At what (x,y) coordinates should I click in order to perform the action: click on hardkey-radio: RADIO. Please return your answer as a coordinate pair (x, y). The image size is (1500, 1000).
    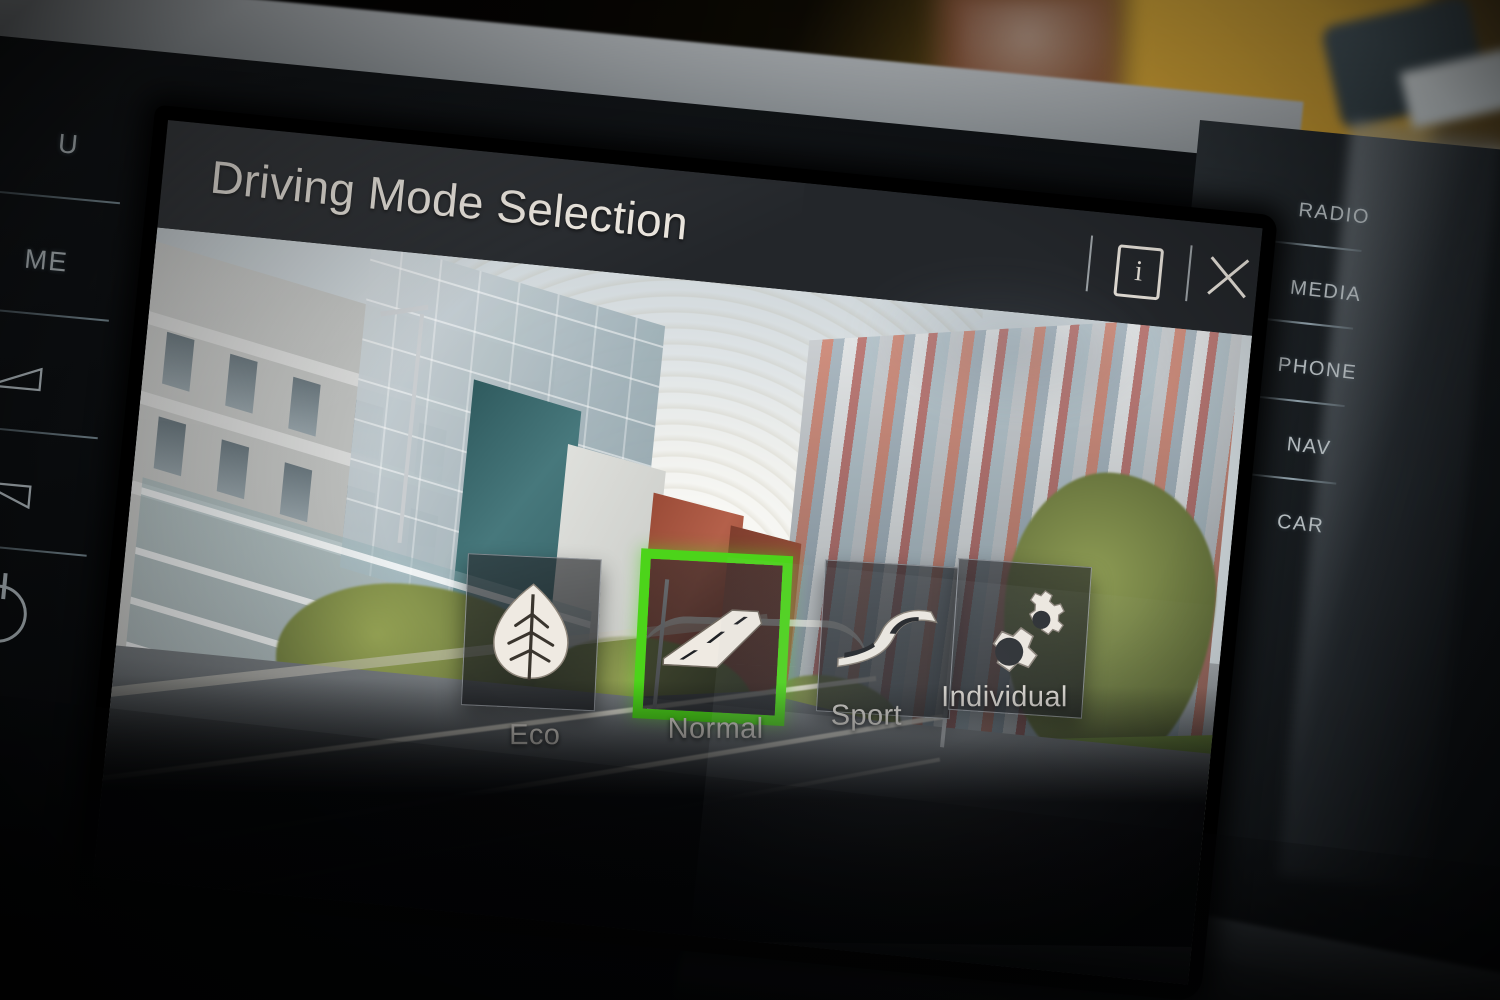
    Looking at the image, I should click on (1333, 232).